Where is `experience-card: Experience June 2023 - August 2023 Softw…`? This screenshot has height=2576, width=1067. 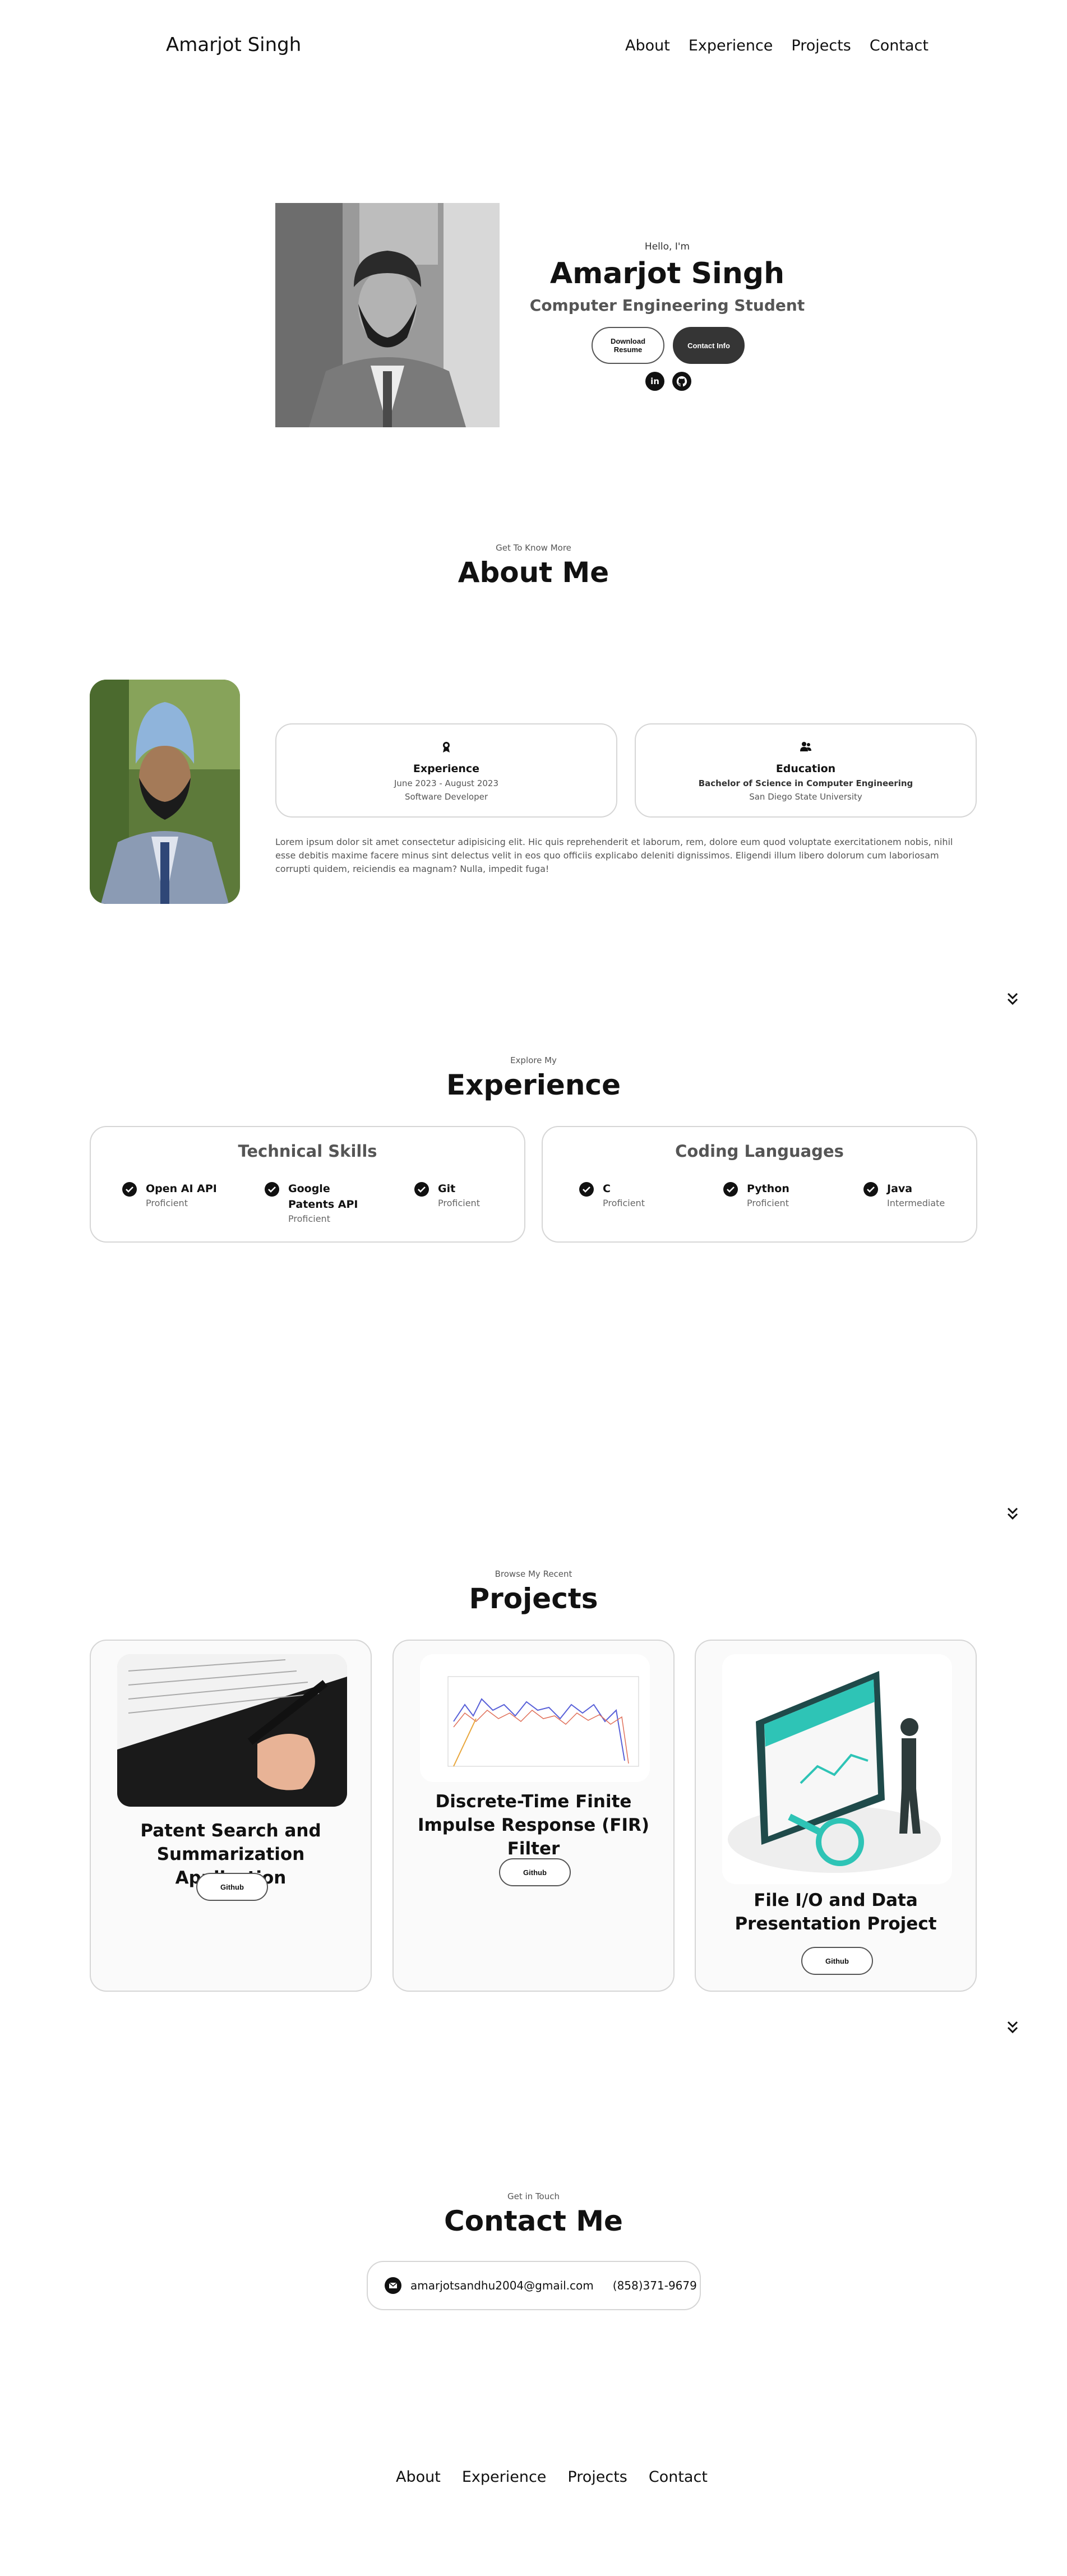 experience-card: Experience June 2023 - August 2023 Softw… is located at coordinates (446, 770).